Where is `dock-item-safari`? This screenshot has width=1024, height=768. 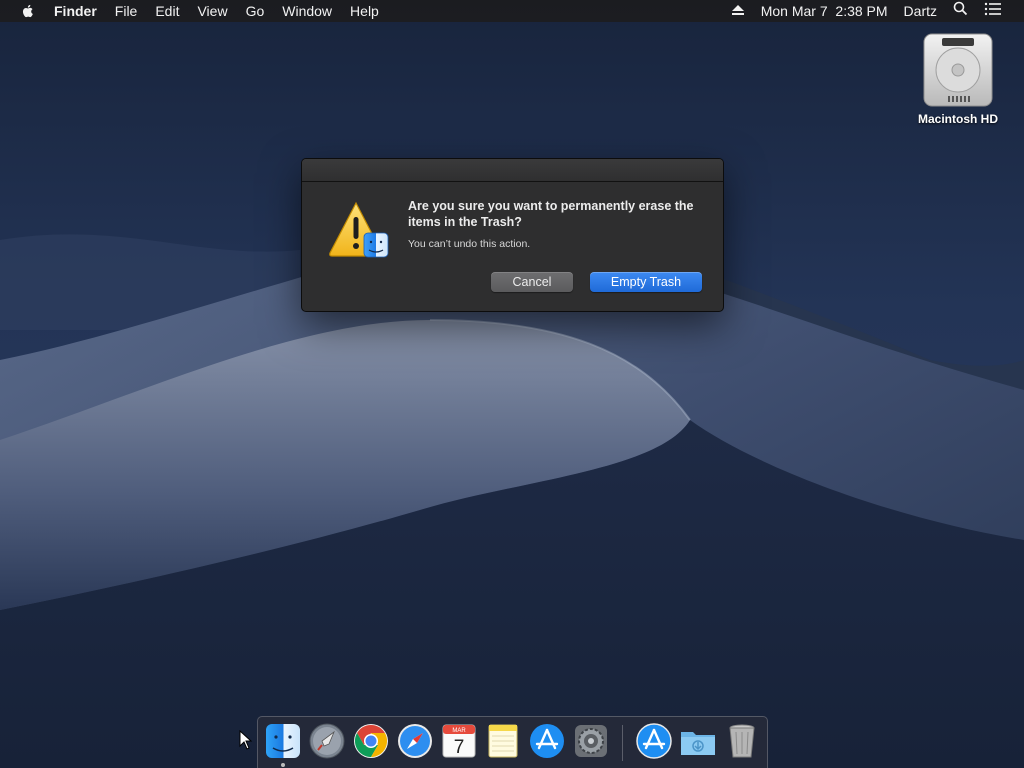 dock-item-safari is located at coordinates (415, 742).